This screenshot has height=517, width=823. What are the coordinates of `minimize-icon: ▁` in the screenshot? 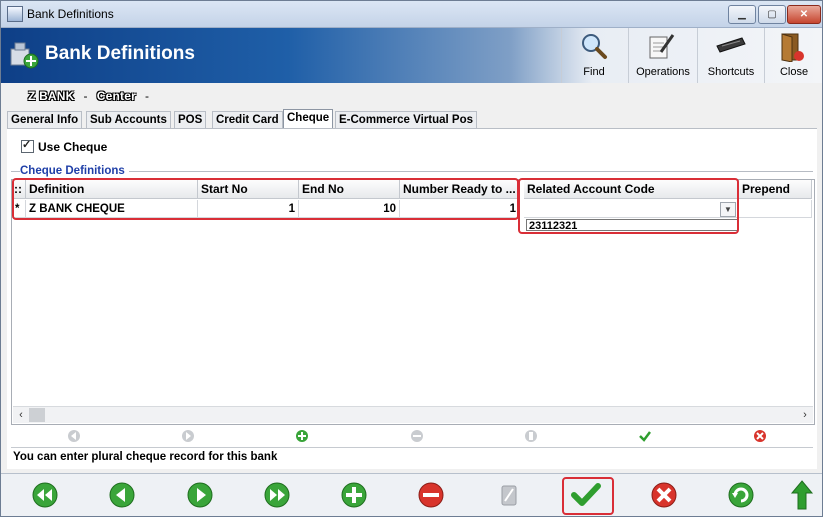 It's located at (742, 14).